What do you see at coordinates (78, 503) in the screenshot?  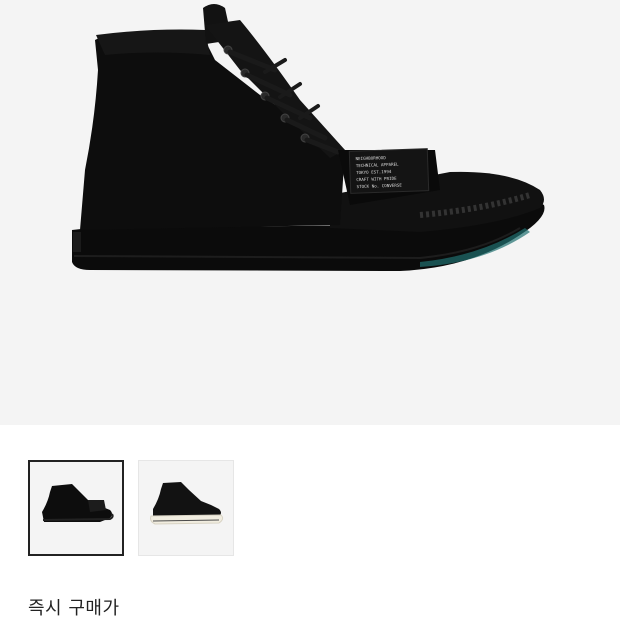 I see `thumbnail-1-shoe-icon` at bounding box center [78, 503].